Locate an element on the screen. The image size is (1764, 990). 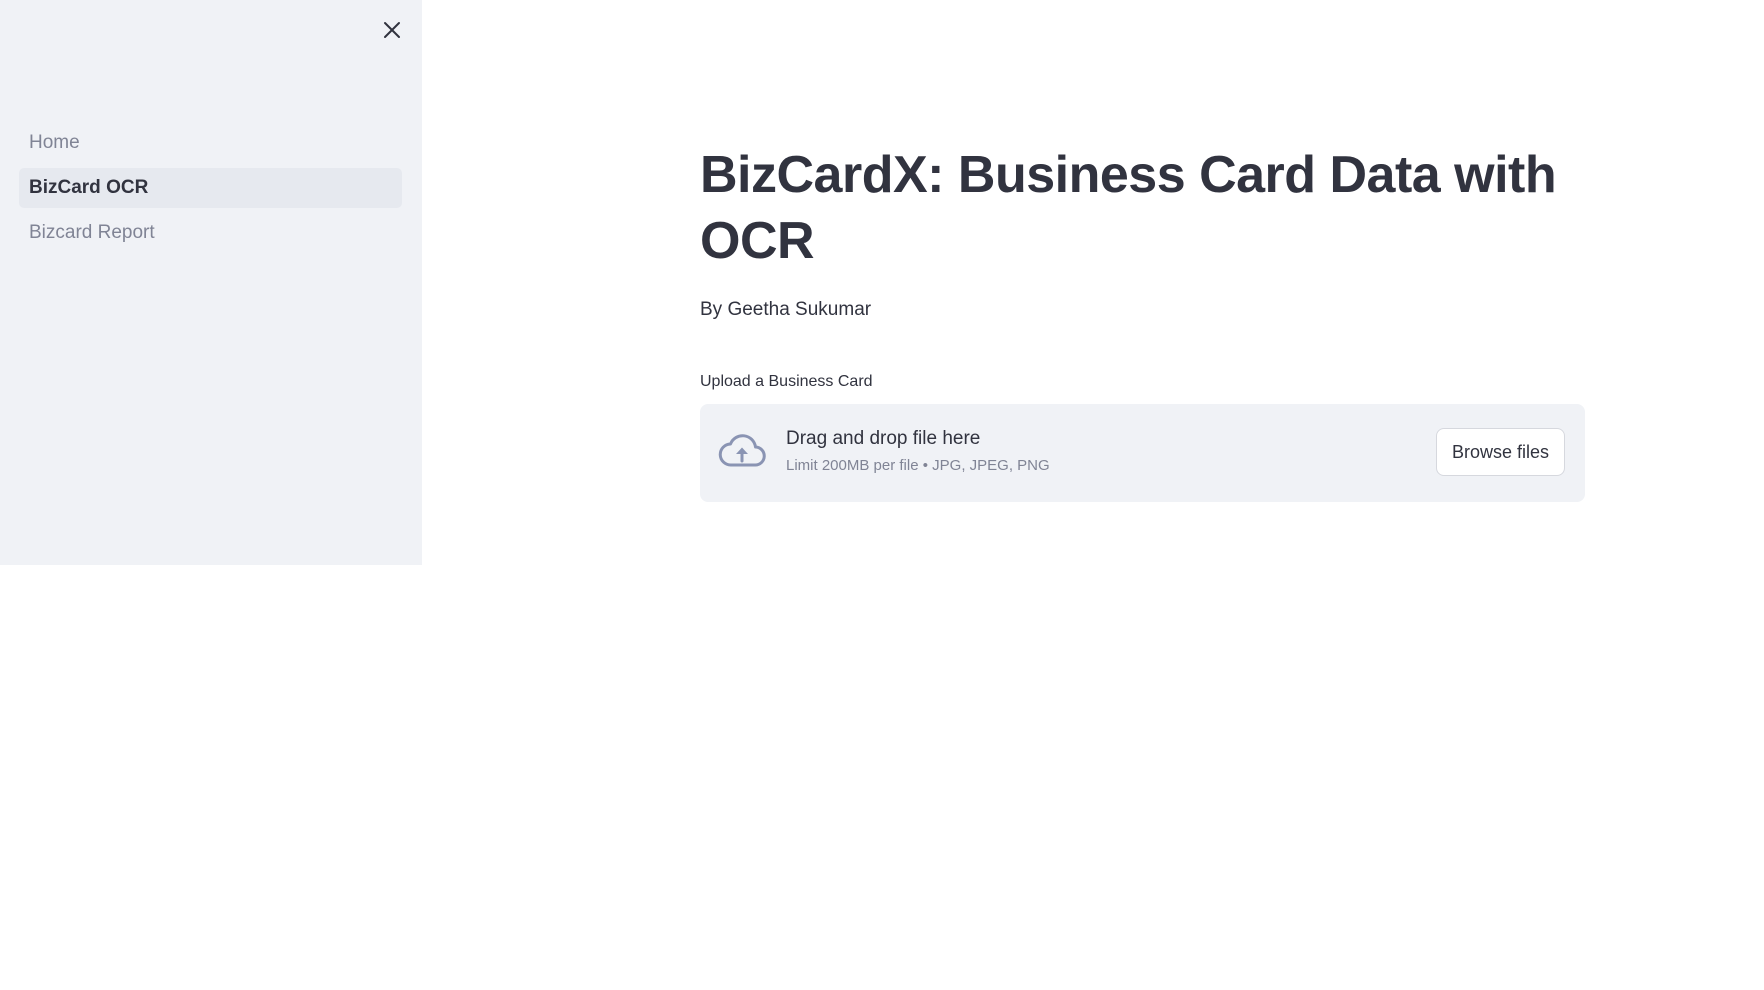
sidebar-item-label: Home is located at coordinates (54, 142).